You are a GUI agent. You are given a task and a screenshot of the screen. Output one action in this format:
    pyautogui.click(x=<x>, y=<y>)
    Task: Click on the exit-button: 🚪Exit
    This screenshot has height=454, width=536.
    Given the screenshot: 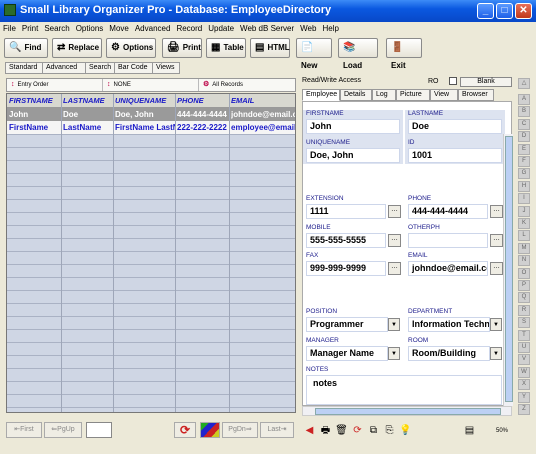 What is the action you would take?
    pyautogui.click(x=404, y=54)
    